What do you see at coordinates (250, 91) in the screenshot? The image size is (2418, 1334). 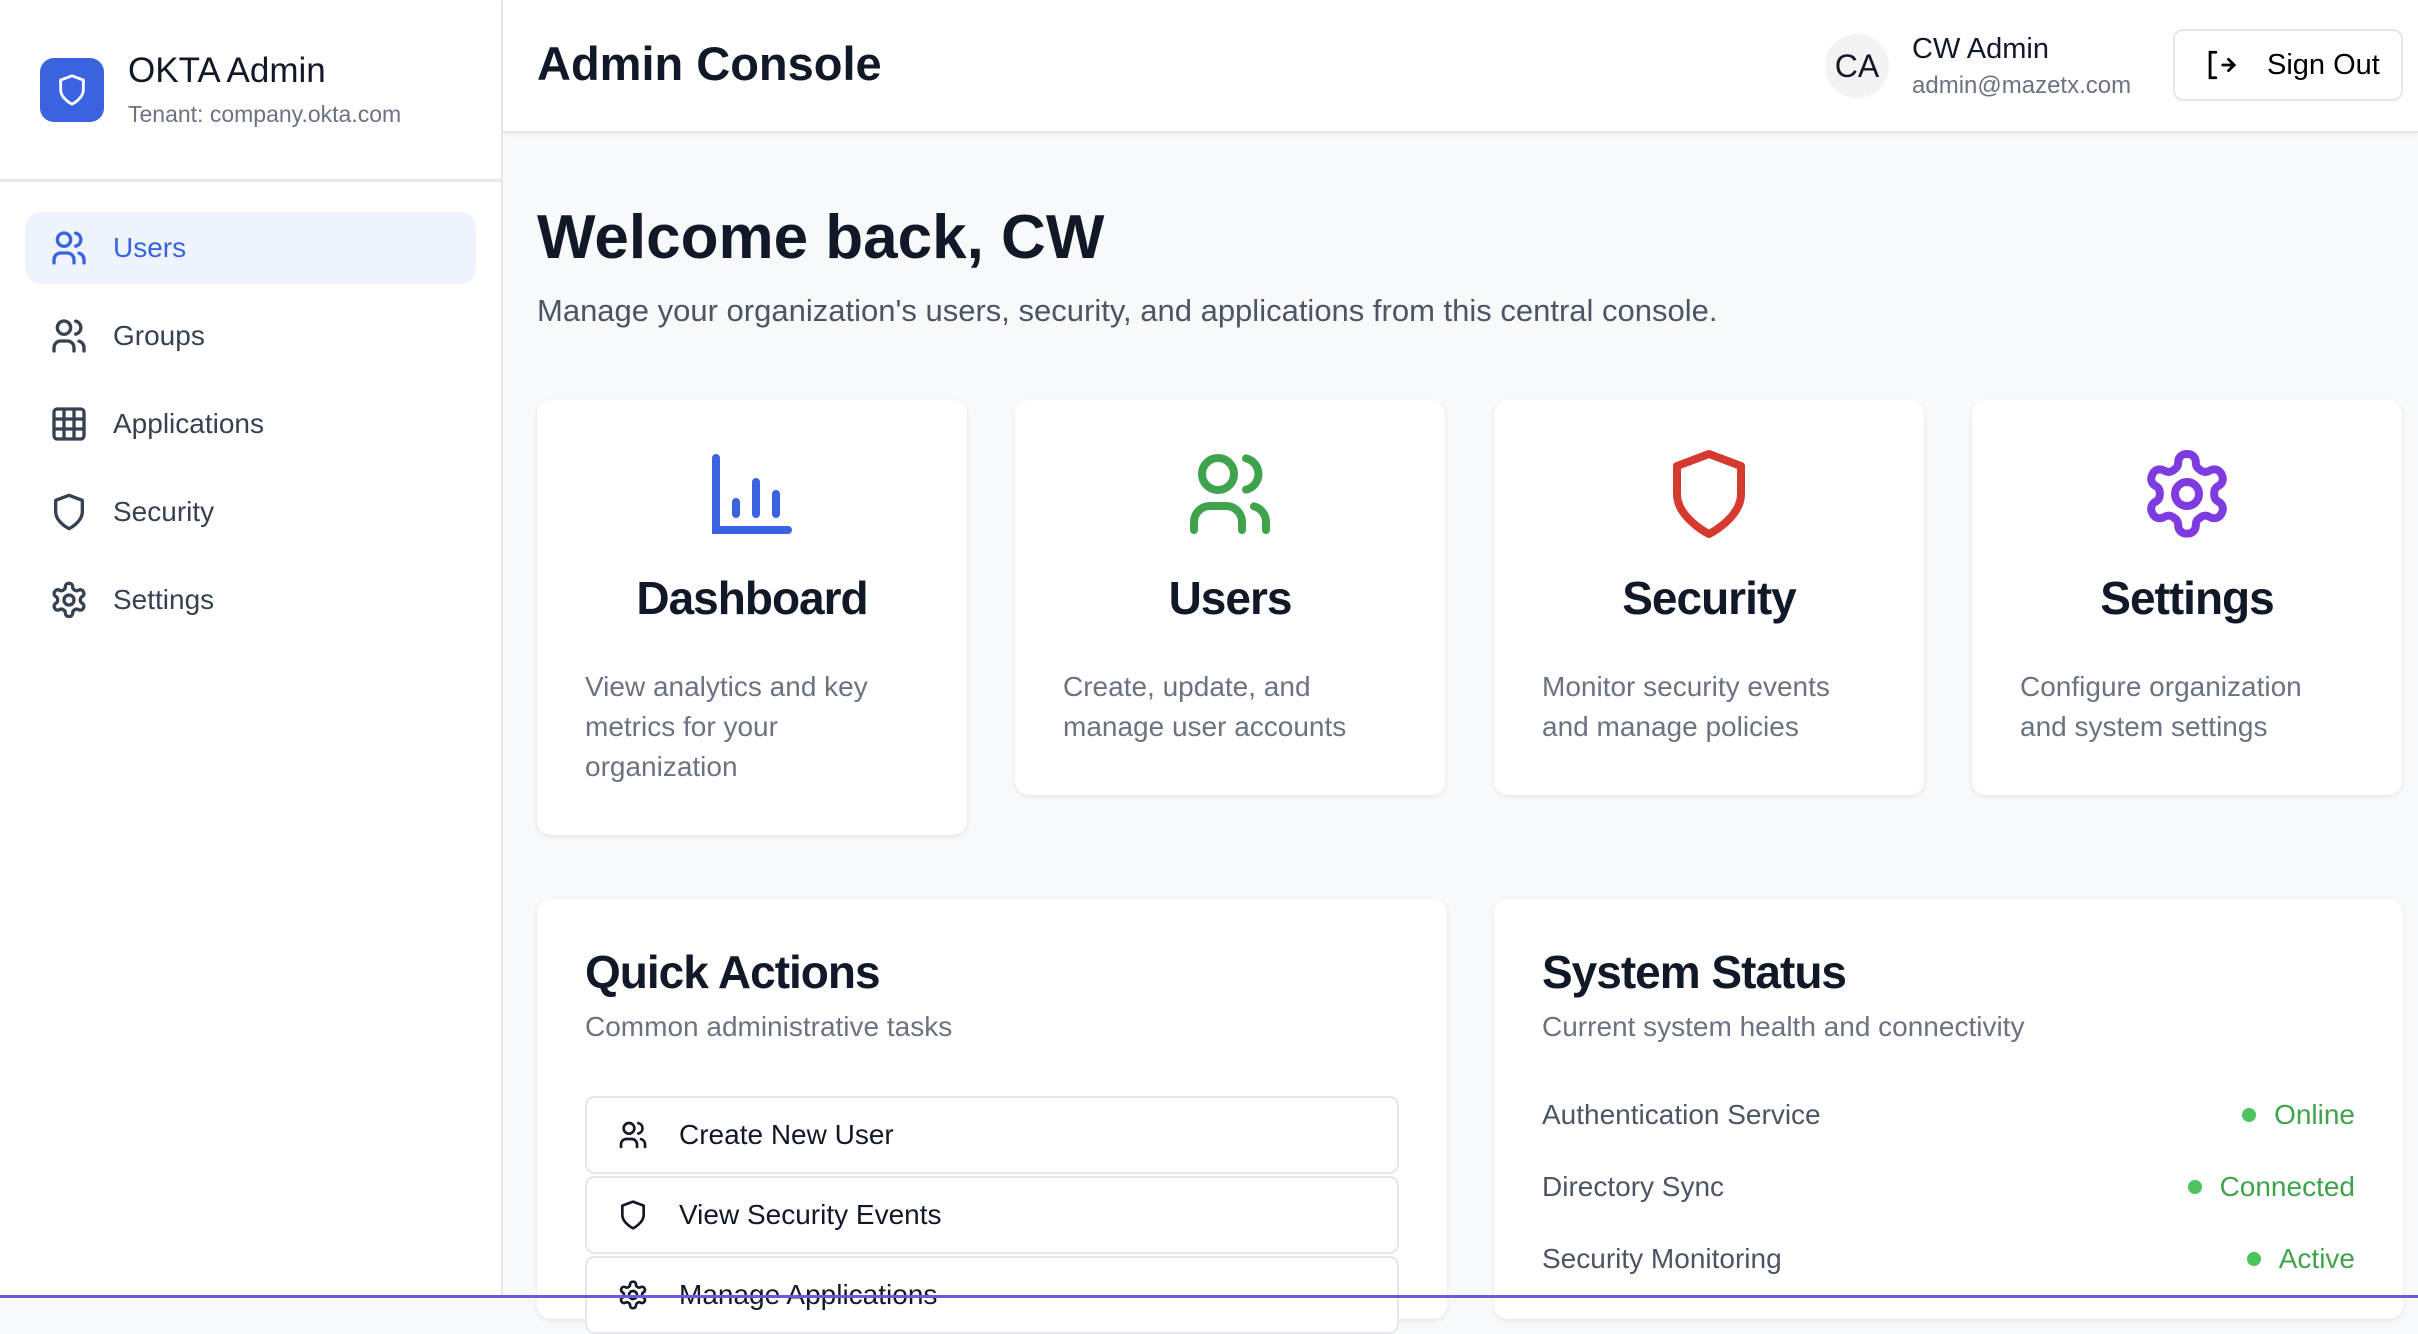 I see `brand: OKTA Admin Tenant: company.okta.com` at bounding box center [250, 91].